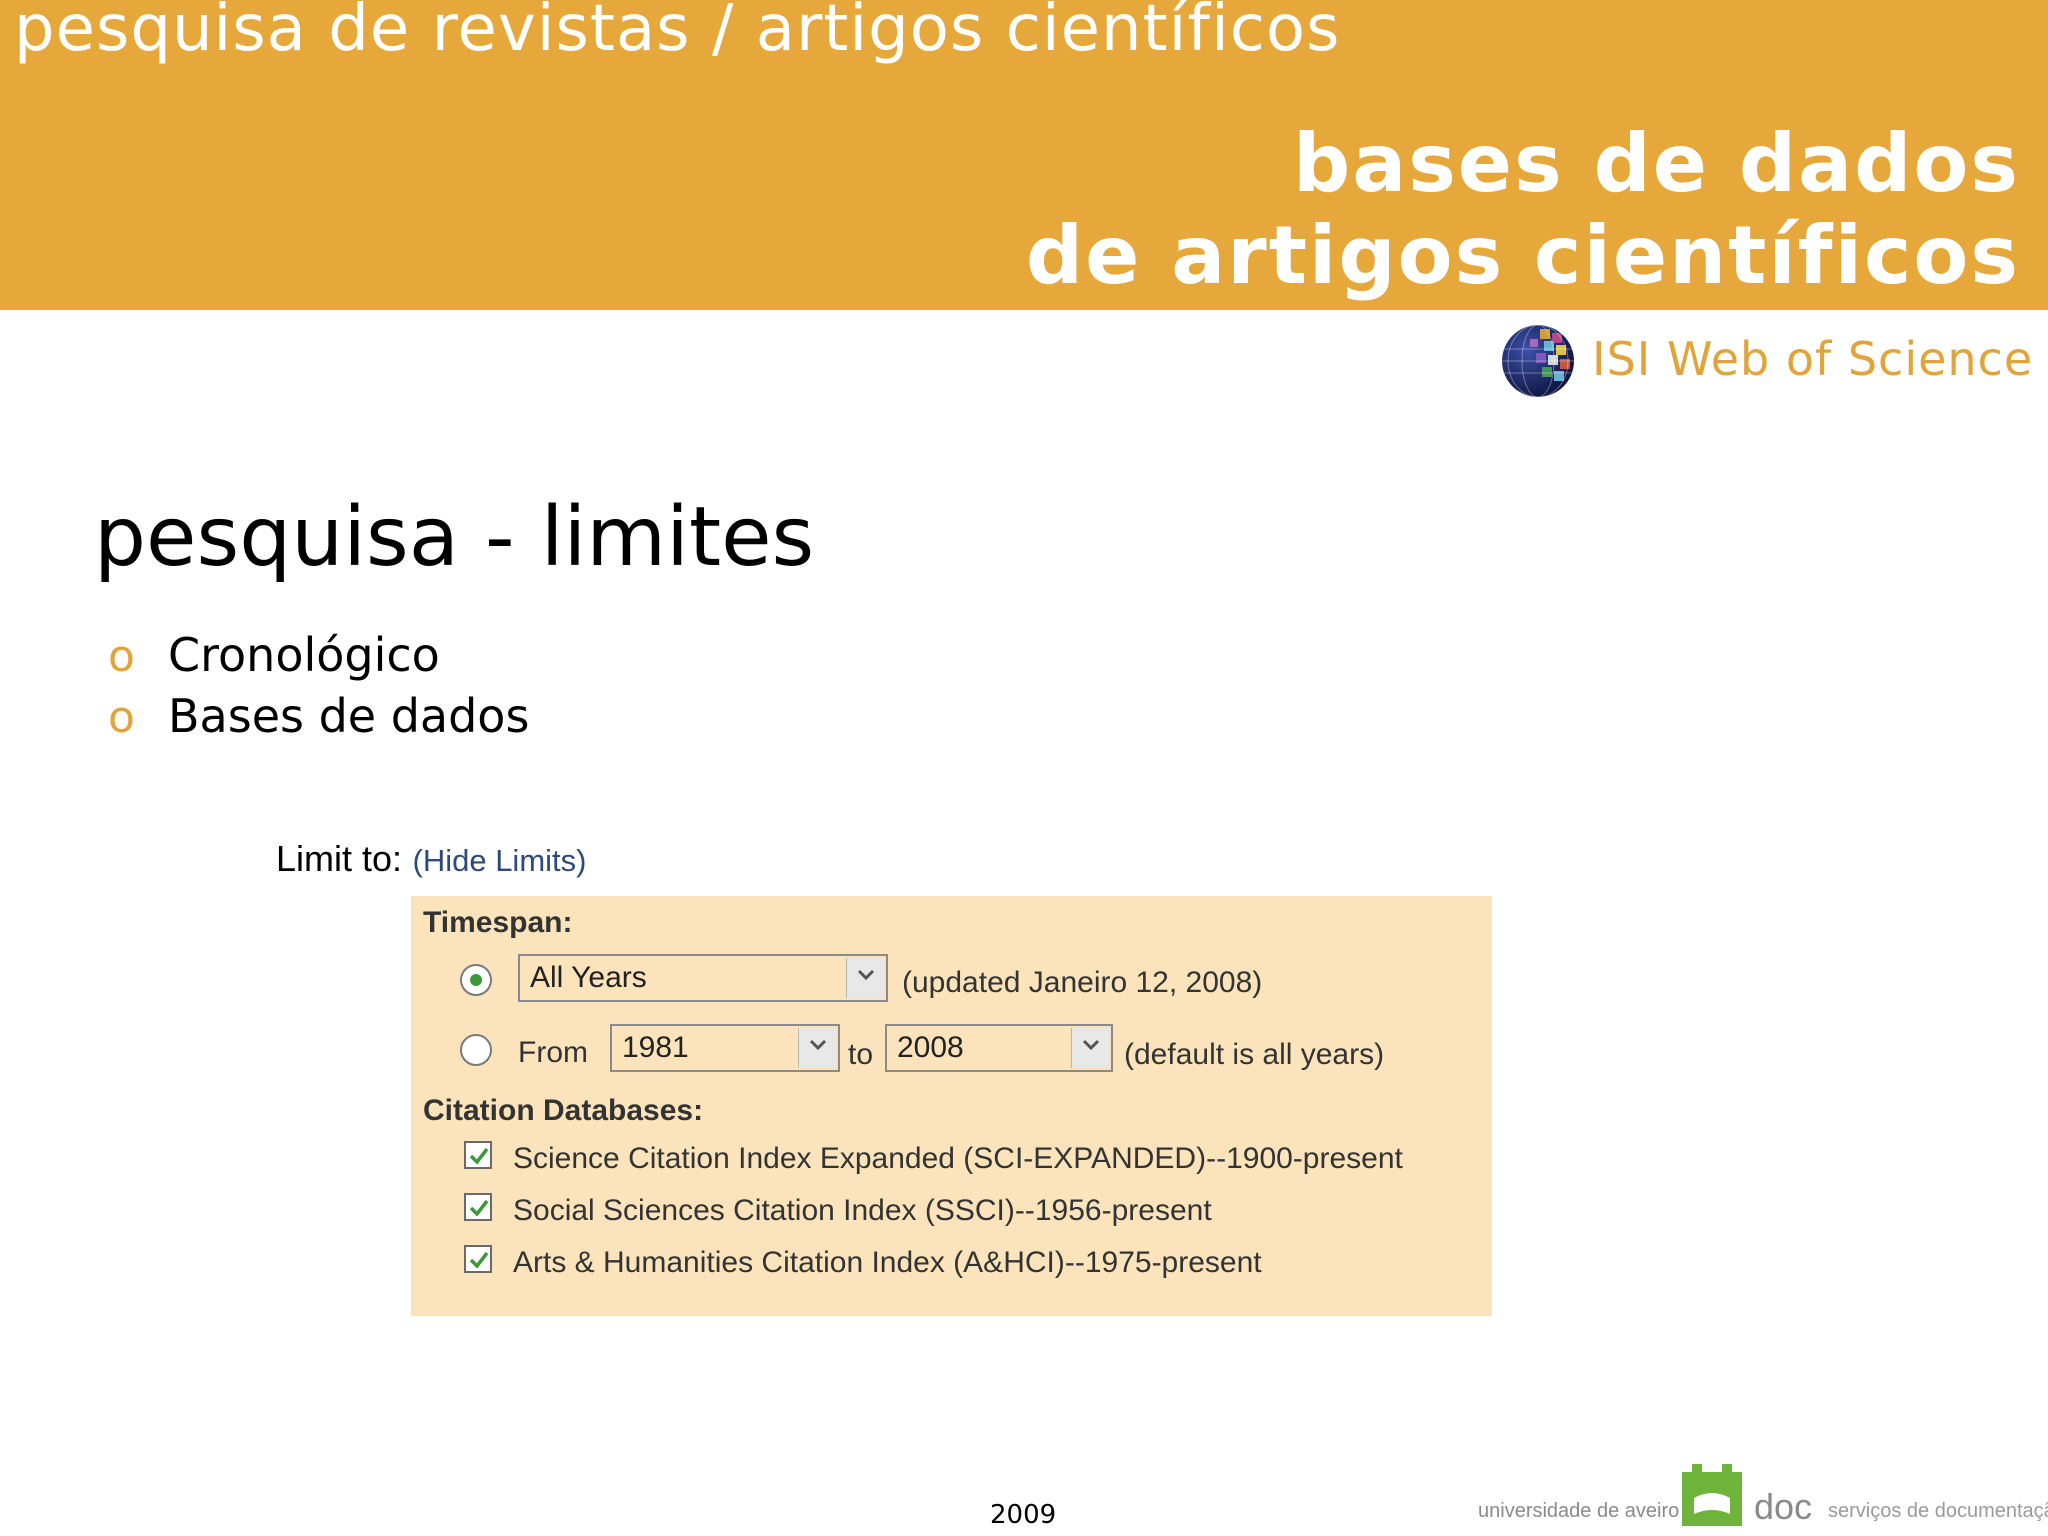 This screenshot has height=1536, width=2048. Describe the element at coordinates (1938, 1511) in the screenshot. I see `footer-services: serviços de documentação` at that location.